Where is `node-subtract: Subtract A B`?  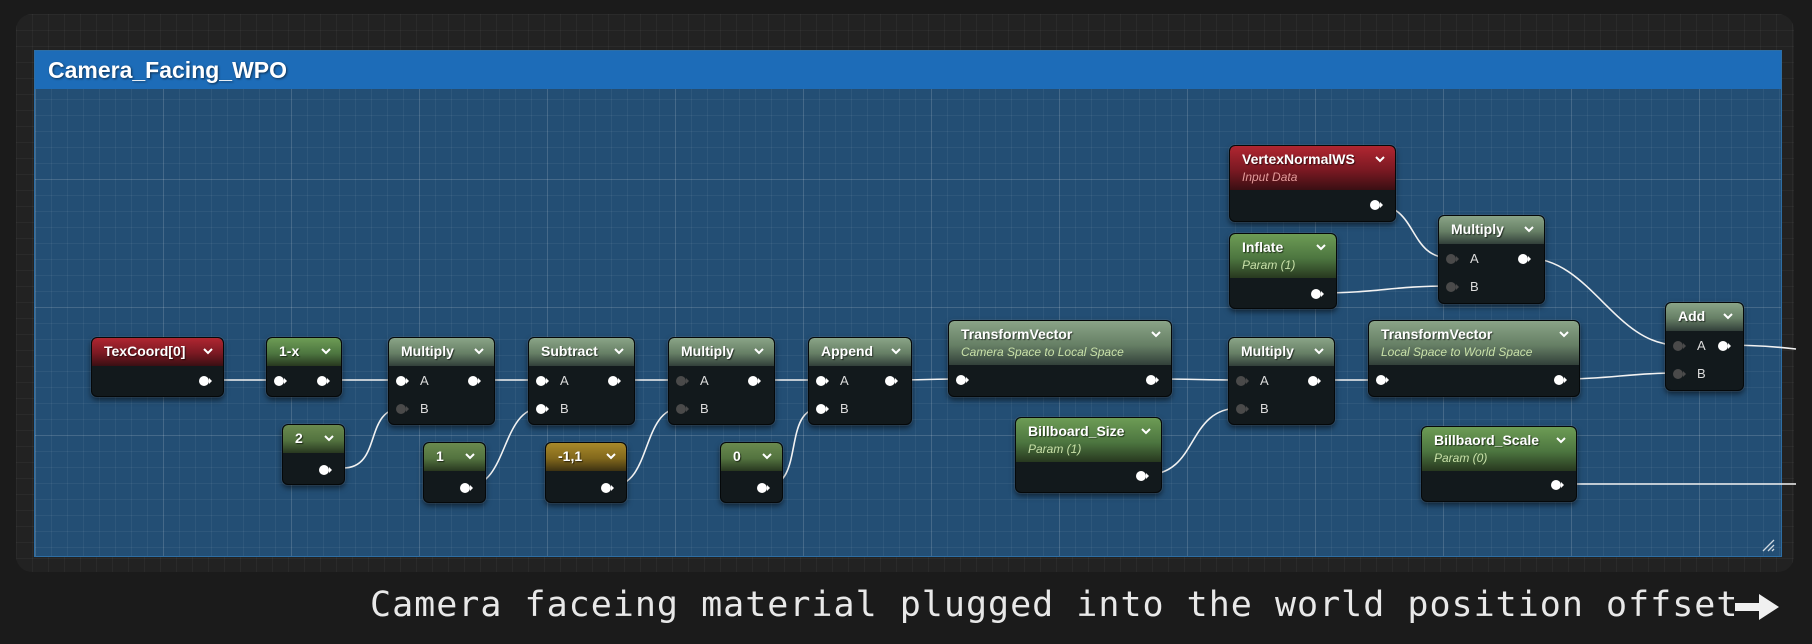
node-subtract: Subtract A B is located at coordinates (581, 381).